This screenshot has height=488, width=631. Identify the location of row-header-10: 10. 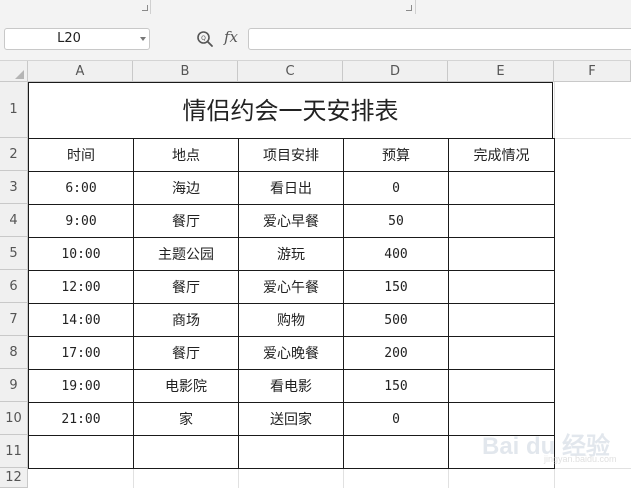
(13, 418).